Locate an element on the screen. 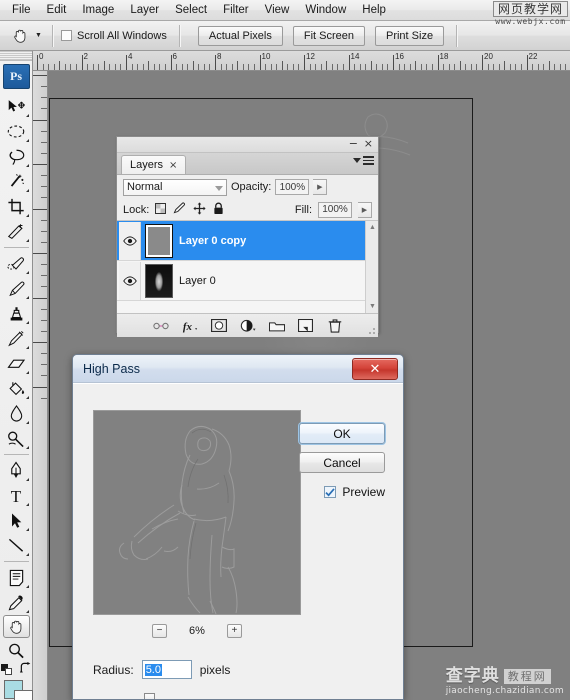  vertical-ruler is located at coordinates (40, 385).